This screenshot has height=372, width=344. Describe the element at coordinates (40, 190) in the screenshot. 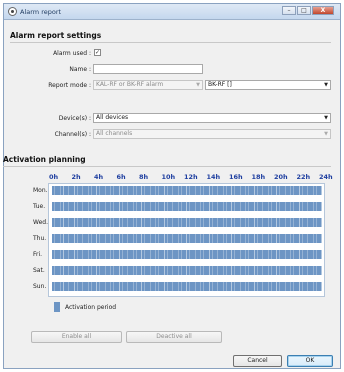

I see `day-label: Mon.` at that location.